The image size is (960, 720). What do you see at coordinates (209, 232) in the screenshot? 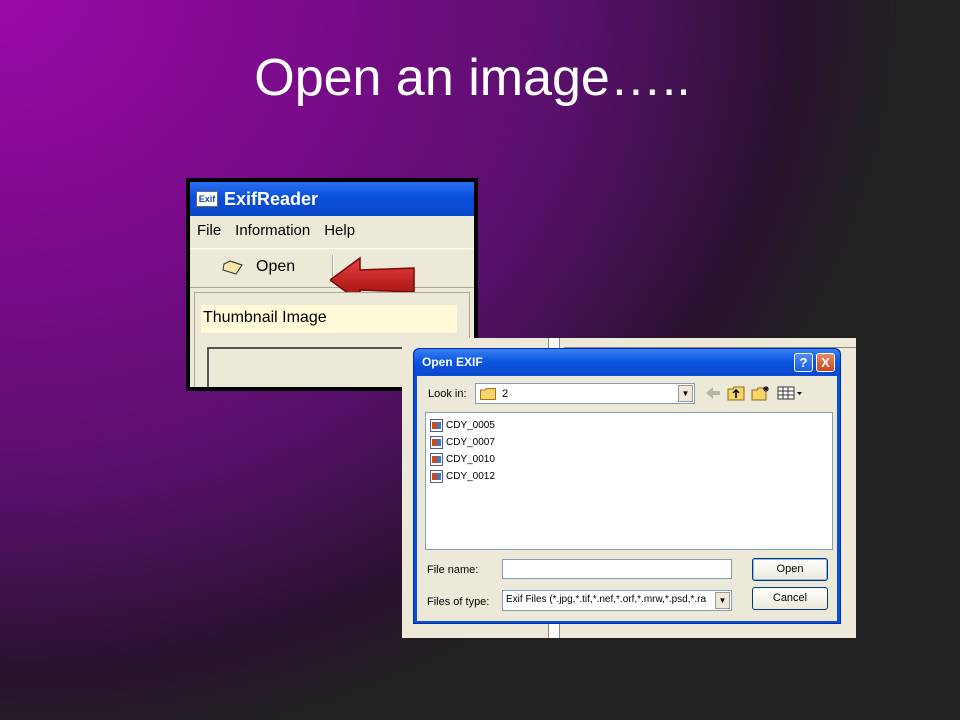
I see `menu-file: File` at bounding box center [209, 232].